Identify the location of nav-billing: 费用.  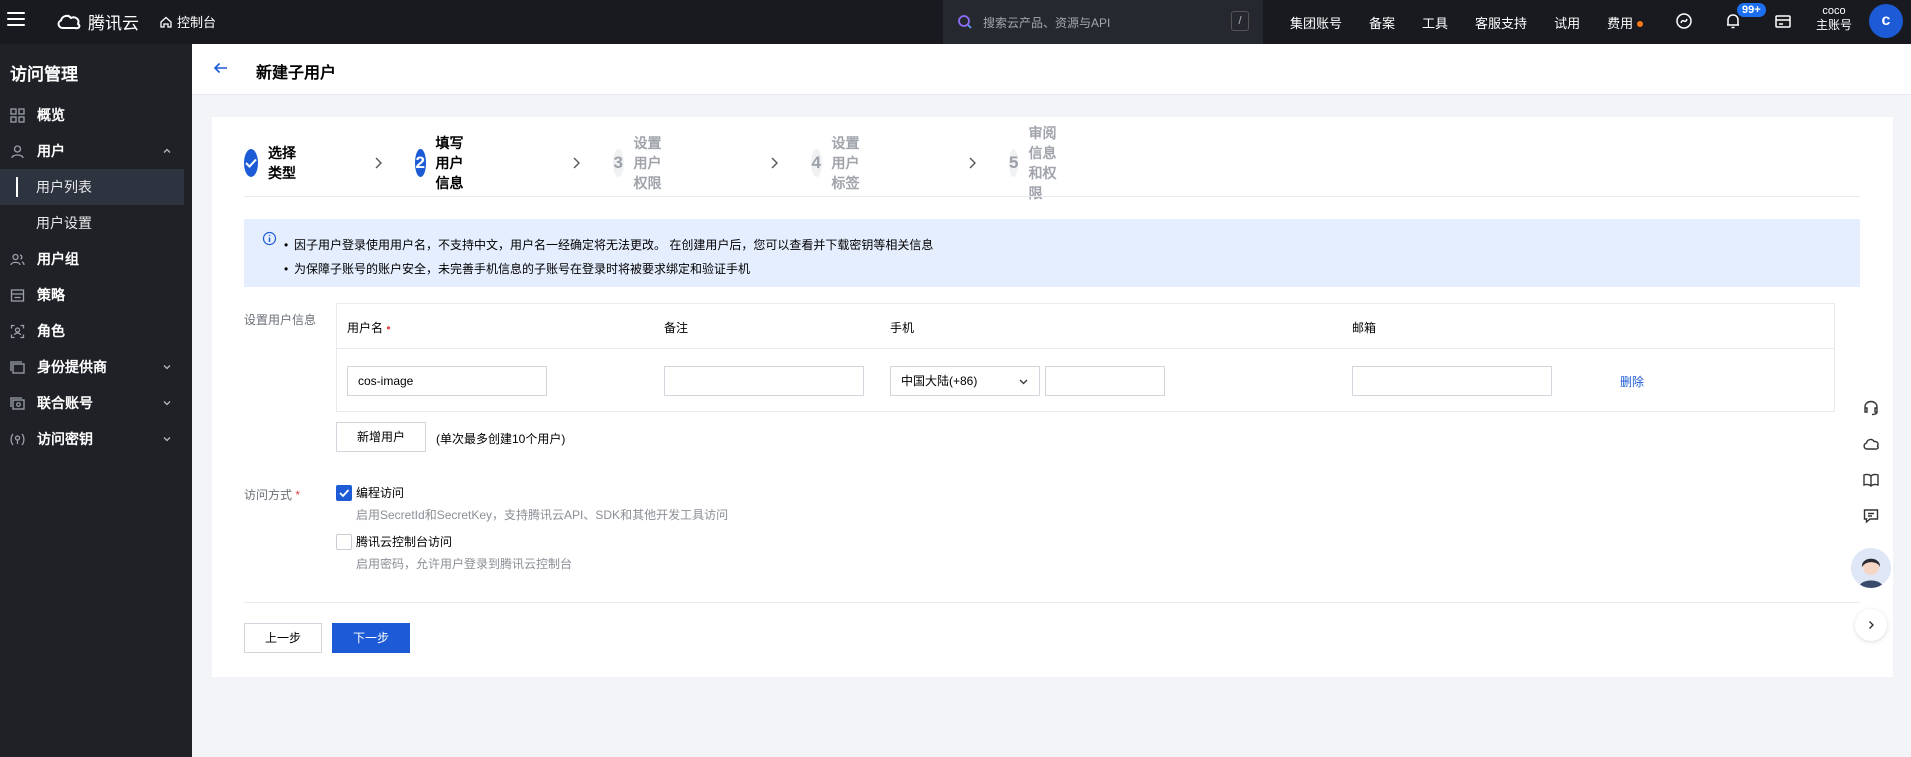
(1625, 22).